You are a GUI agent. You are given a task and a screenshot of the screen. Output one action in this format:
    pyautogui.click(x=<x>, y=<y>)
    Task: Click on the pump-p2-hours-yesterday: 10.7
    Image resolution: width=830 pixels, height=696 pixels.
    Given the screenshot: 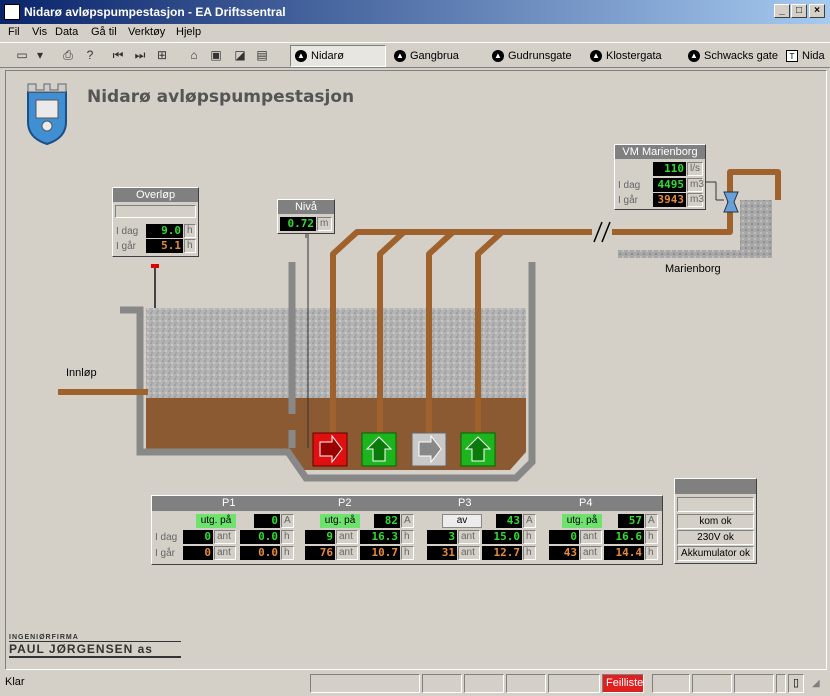 What is the action you would take?
    pyautogui.click(x=380, y=553)
    